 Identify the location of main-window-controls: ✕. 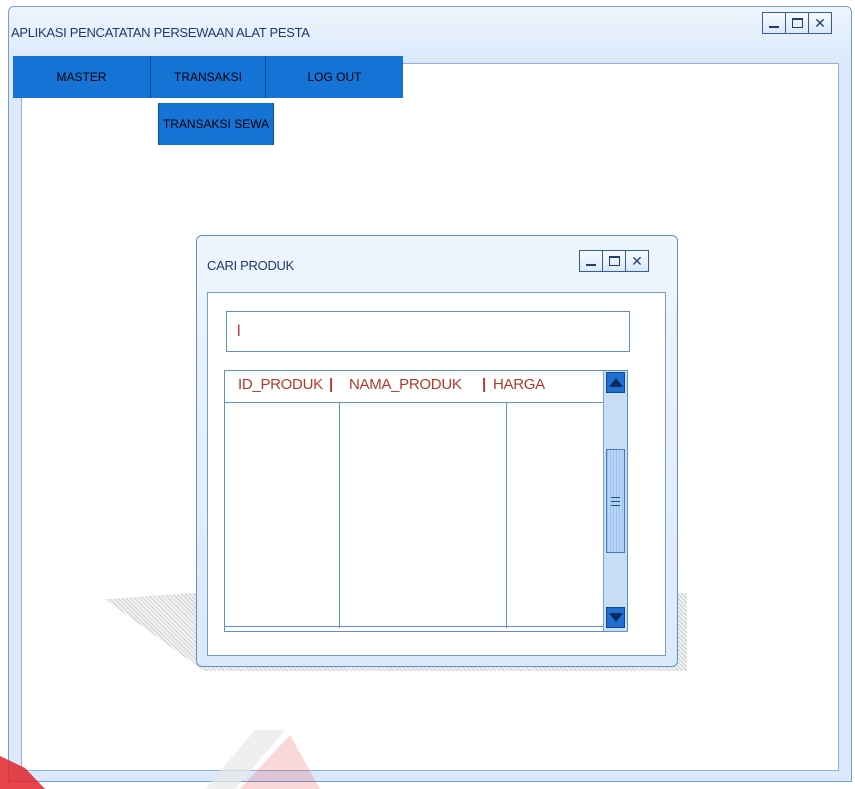
(797, 23).